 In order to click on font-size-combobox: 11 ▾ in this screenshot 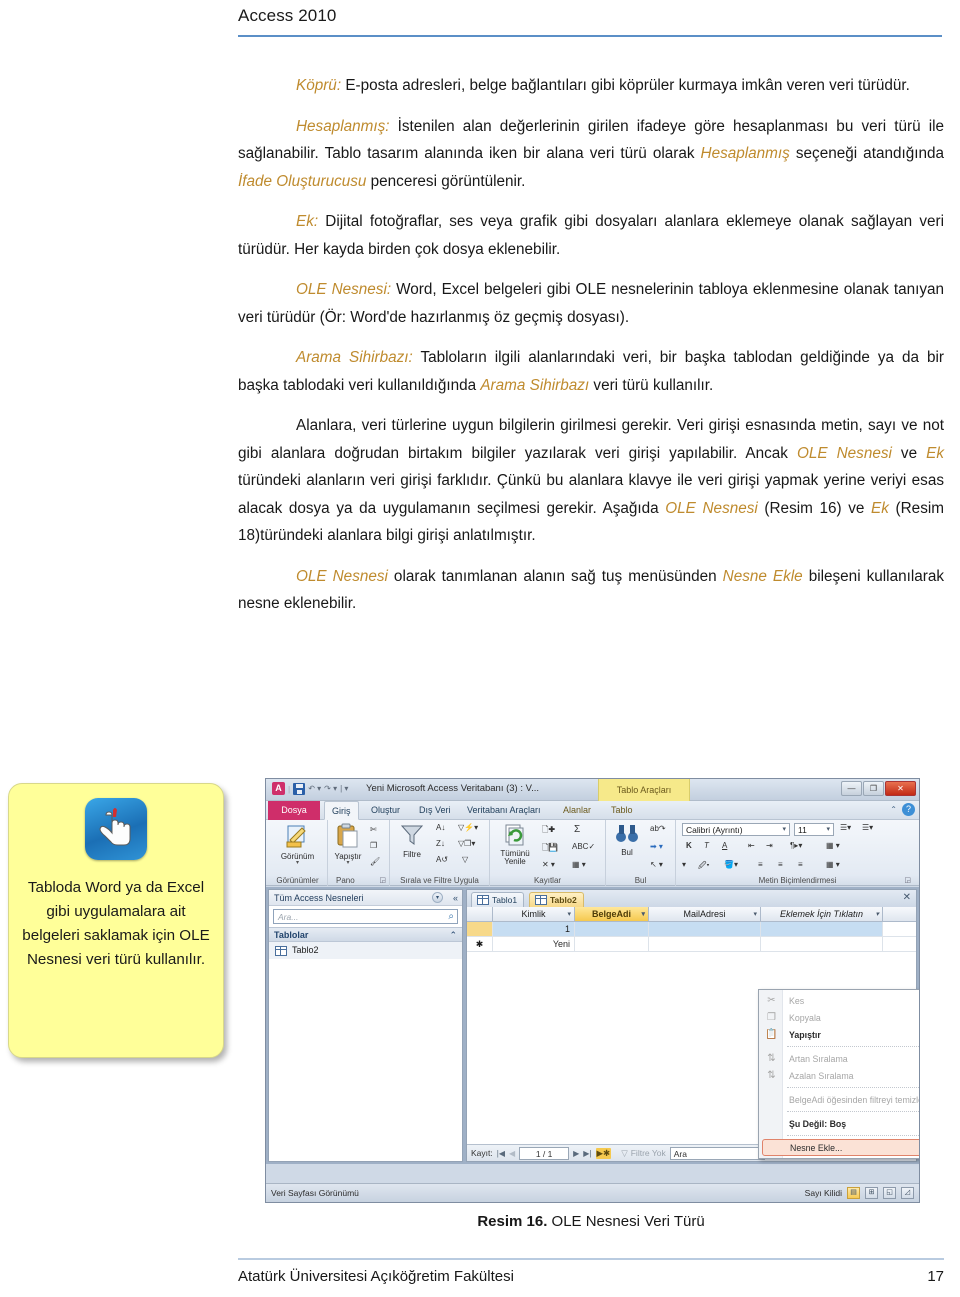, I will do `click(814, 829)`.